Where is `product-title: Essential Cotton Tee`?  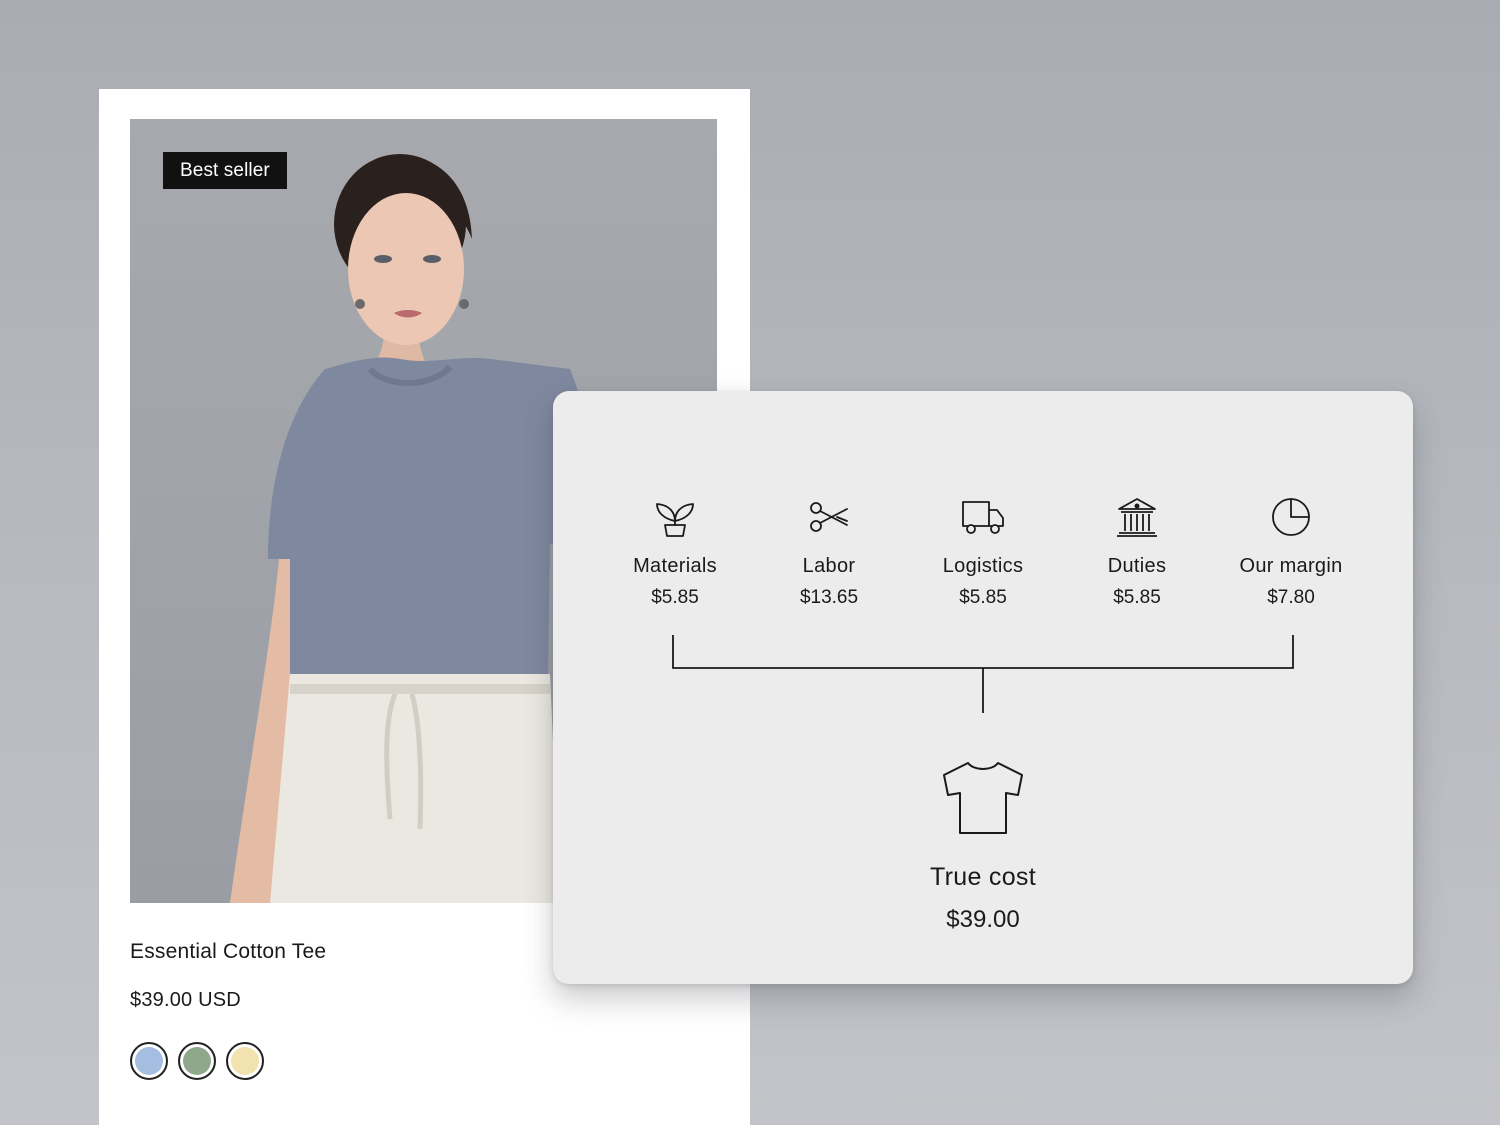
product-title: Essential Cotton Tee is located at coordinates (228, 952).